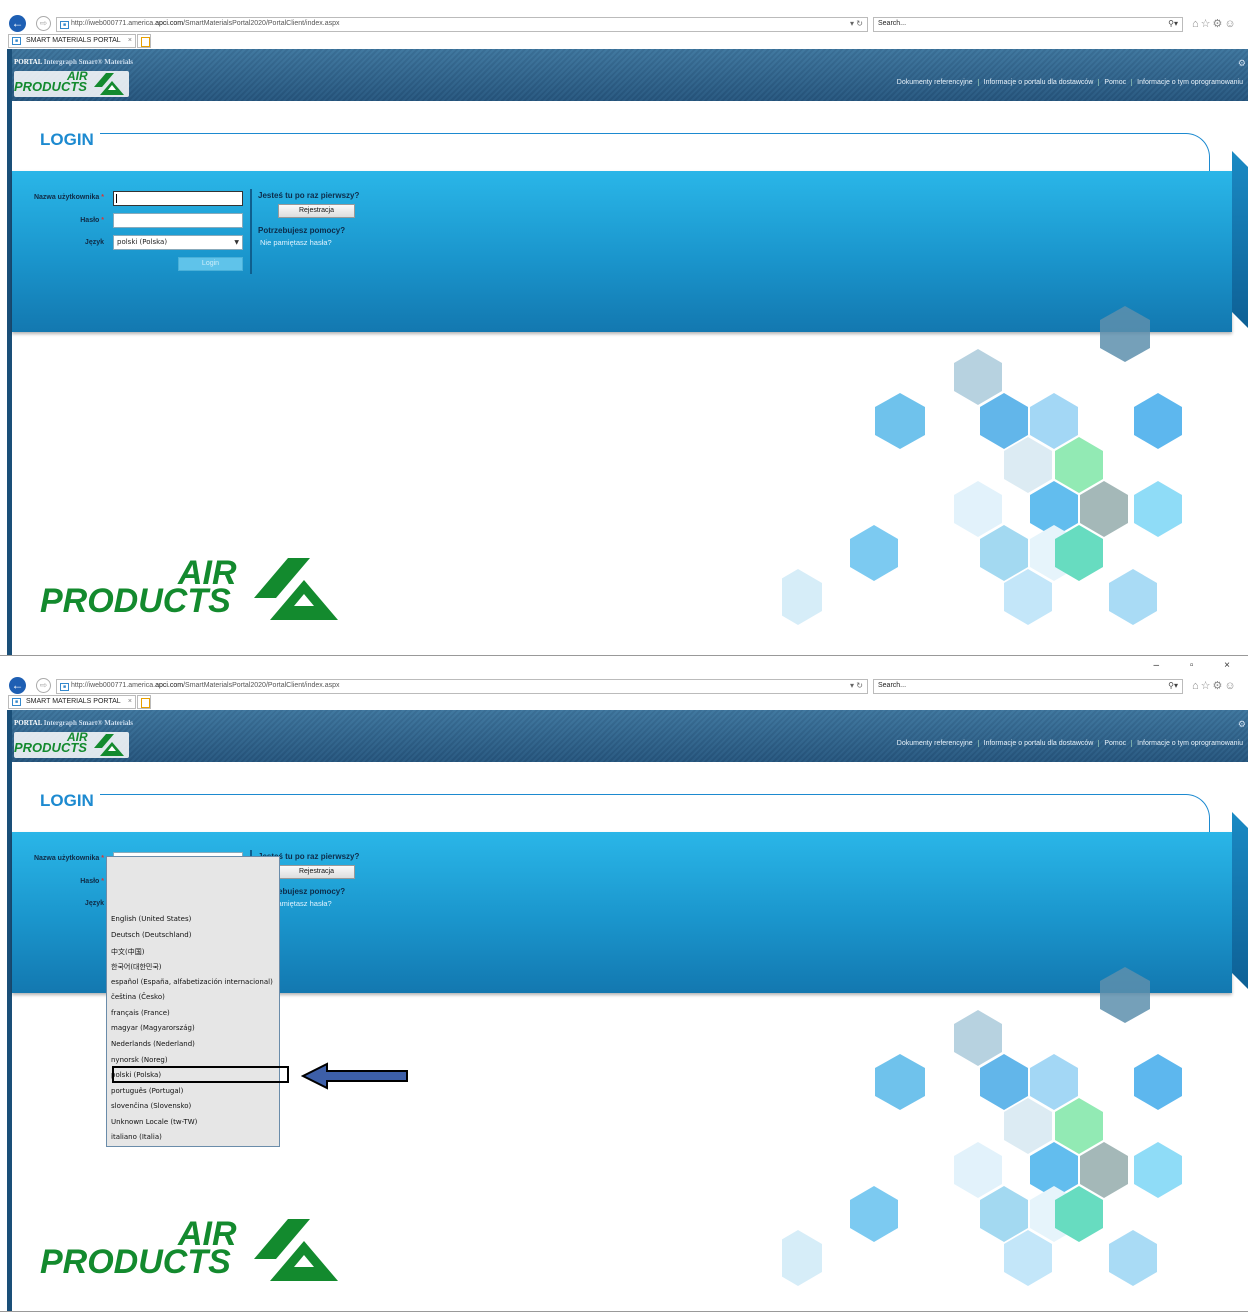 This screenshot has height=1312, width=1248. I want to click on forgot-password-link: Nie pamiętasz hasła?, so click(296, 242).